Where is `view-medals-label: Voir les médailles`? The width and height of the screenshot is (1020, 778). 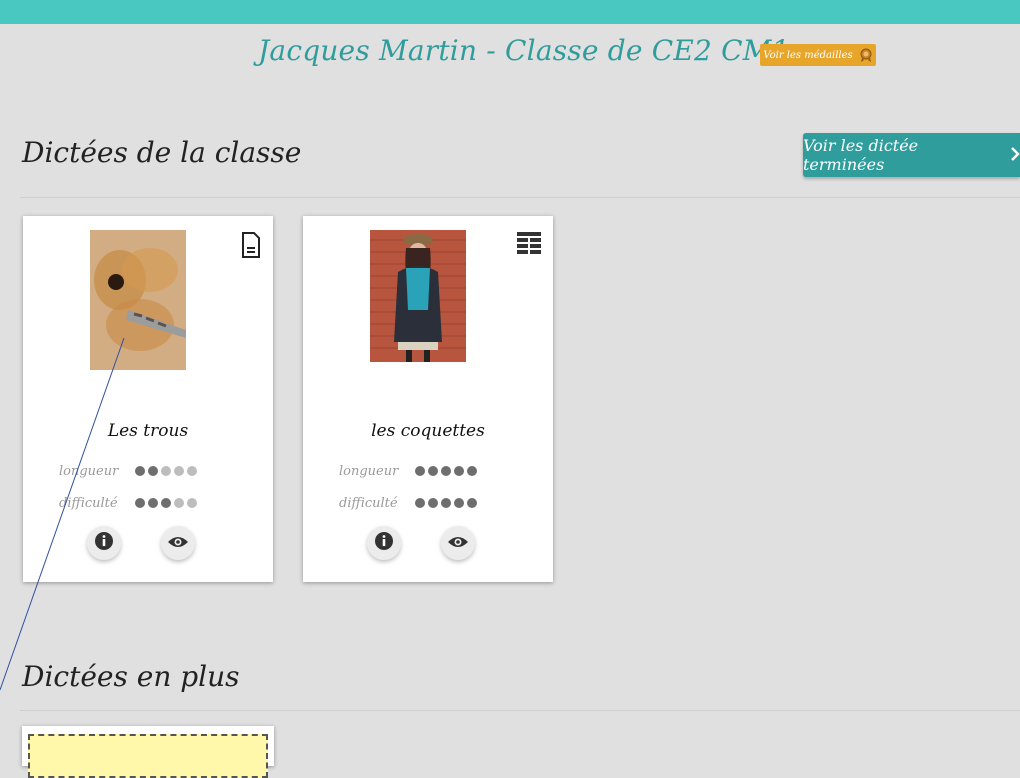 view-medals-label: Voir les médailles is located at coordinates (808, 55).